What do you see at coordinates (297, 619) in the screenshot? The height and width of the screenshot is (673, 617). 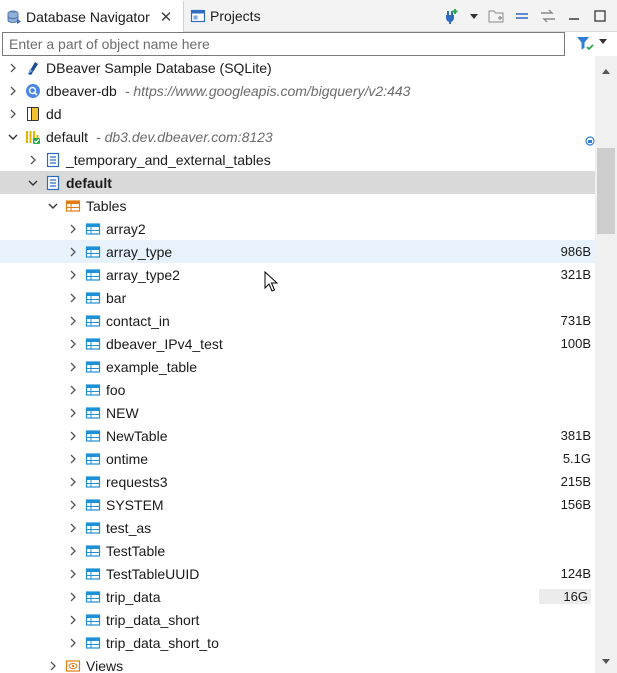 I see `tree-row: trip_data_short` at bounding box center [297, 619].